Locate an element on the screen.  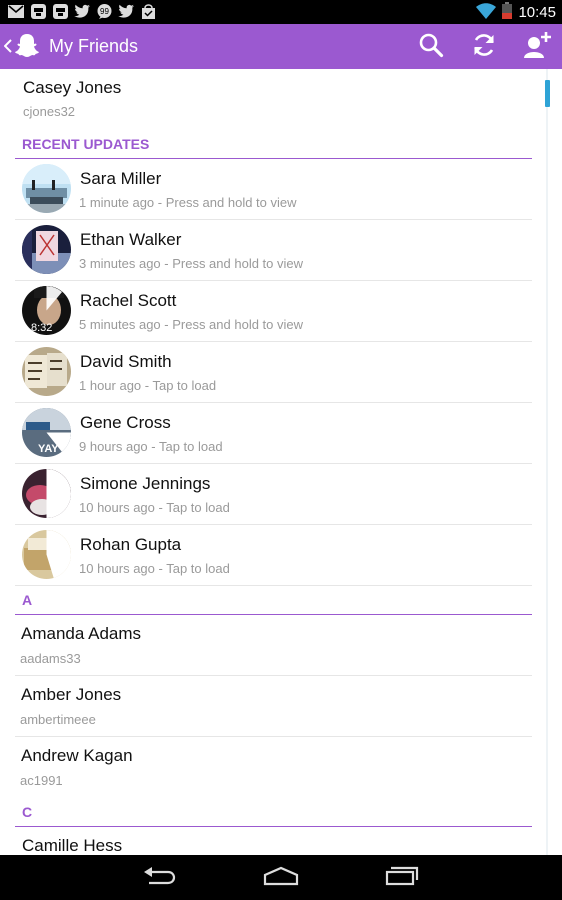
list-item: Camille Hess is located at coordinates (273, 841).